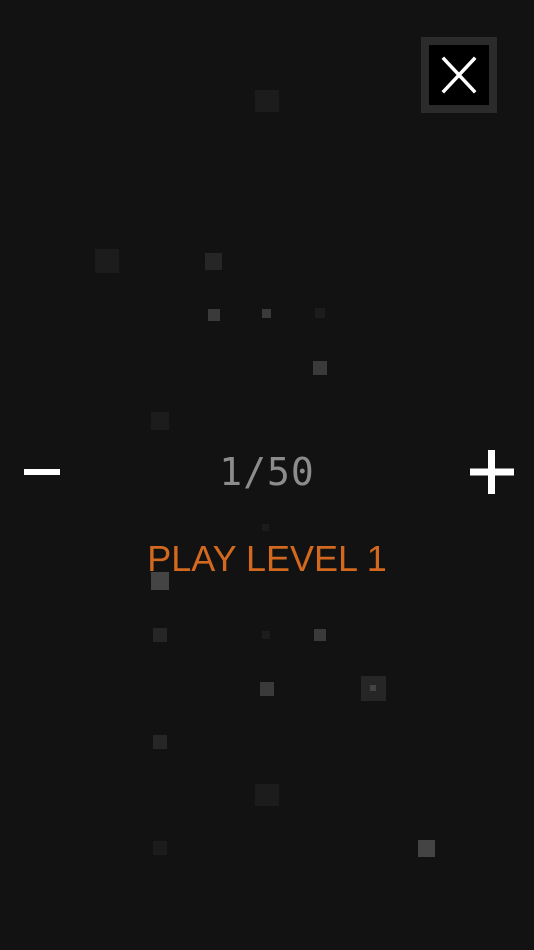 This screenshot has height=950, width=534. I want to click on close-button, so click(459, 75).